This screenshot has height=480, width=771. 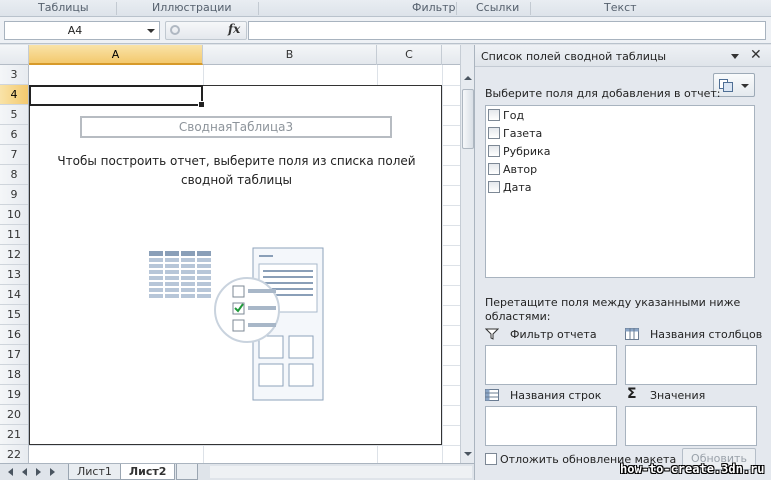 I want to click on row-labels-label: Названия строк, so click(x=556, y=395).